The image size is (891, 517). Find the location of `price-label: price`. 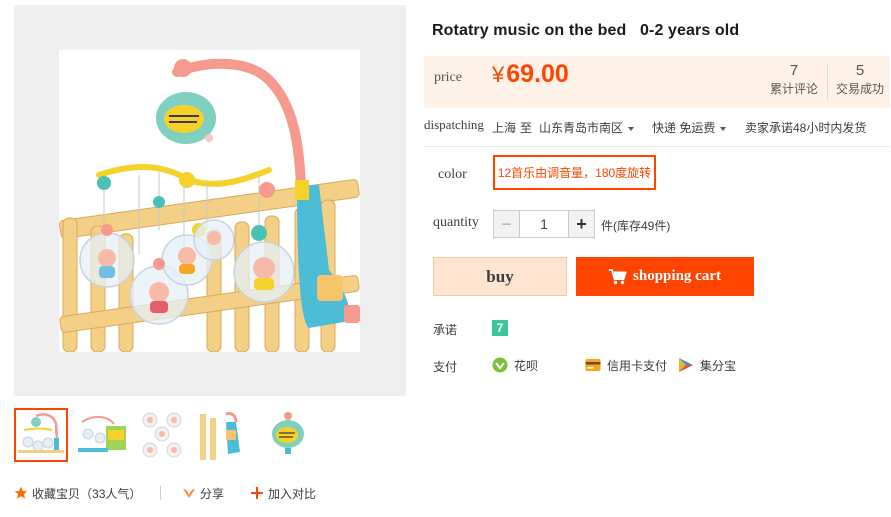

price-label: price is located at coordinates (448, 77).